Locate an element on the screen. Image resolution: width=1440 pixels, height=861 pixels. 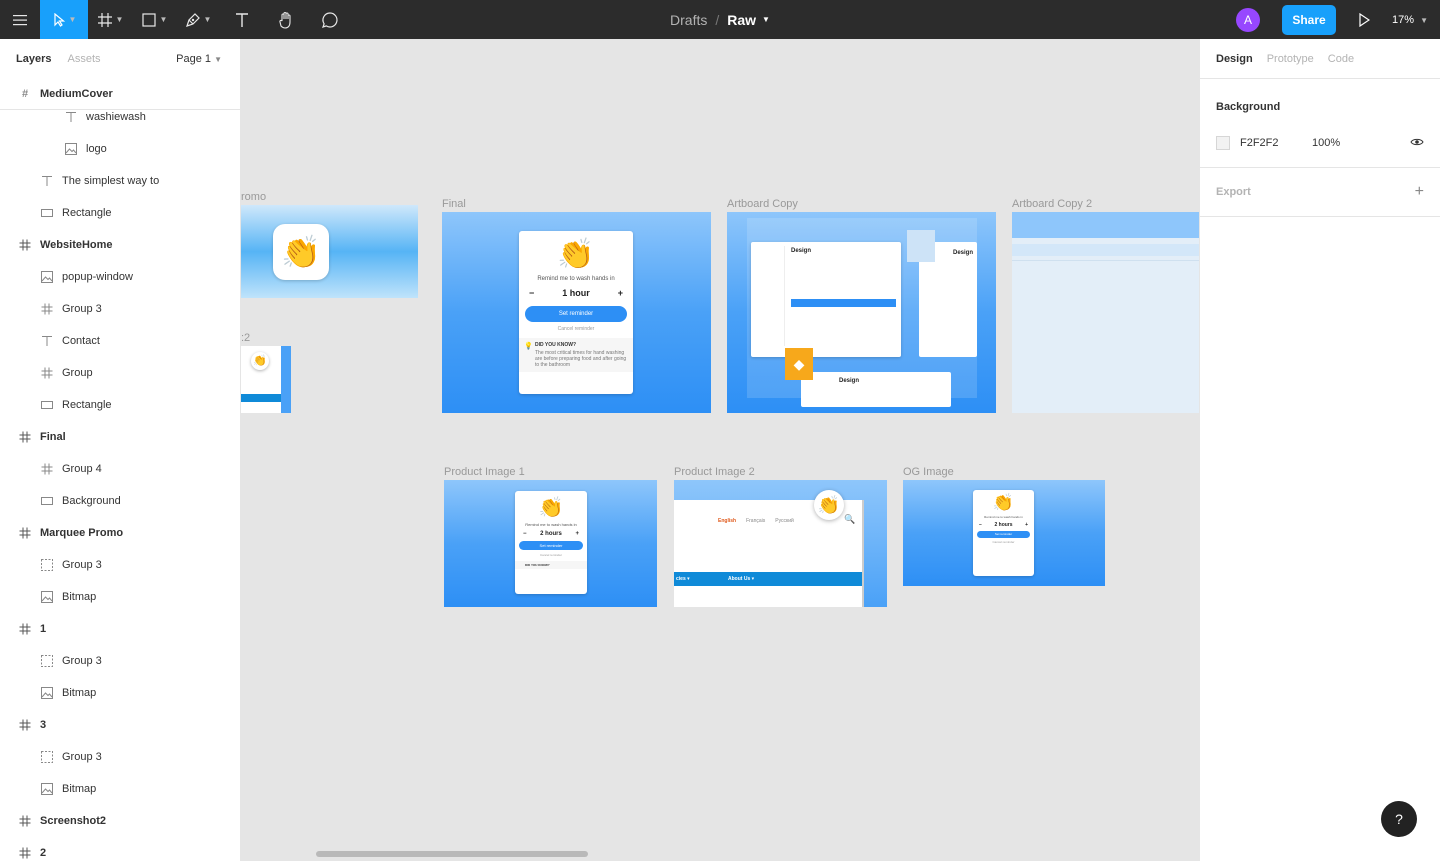
avatar: A is located at coordinates (1248, 19).